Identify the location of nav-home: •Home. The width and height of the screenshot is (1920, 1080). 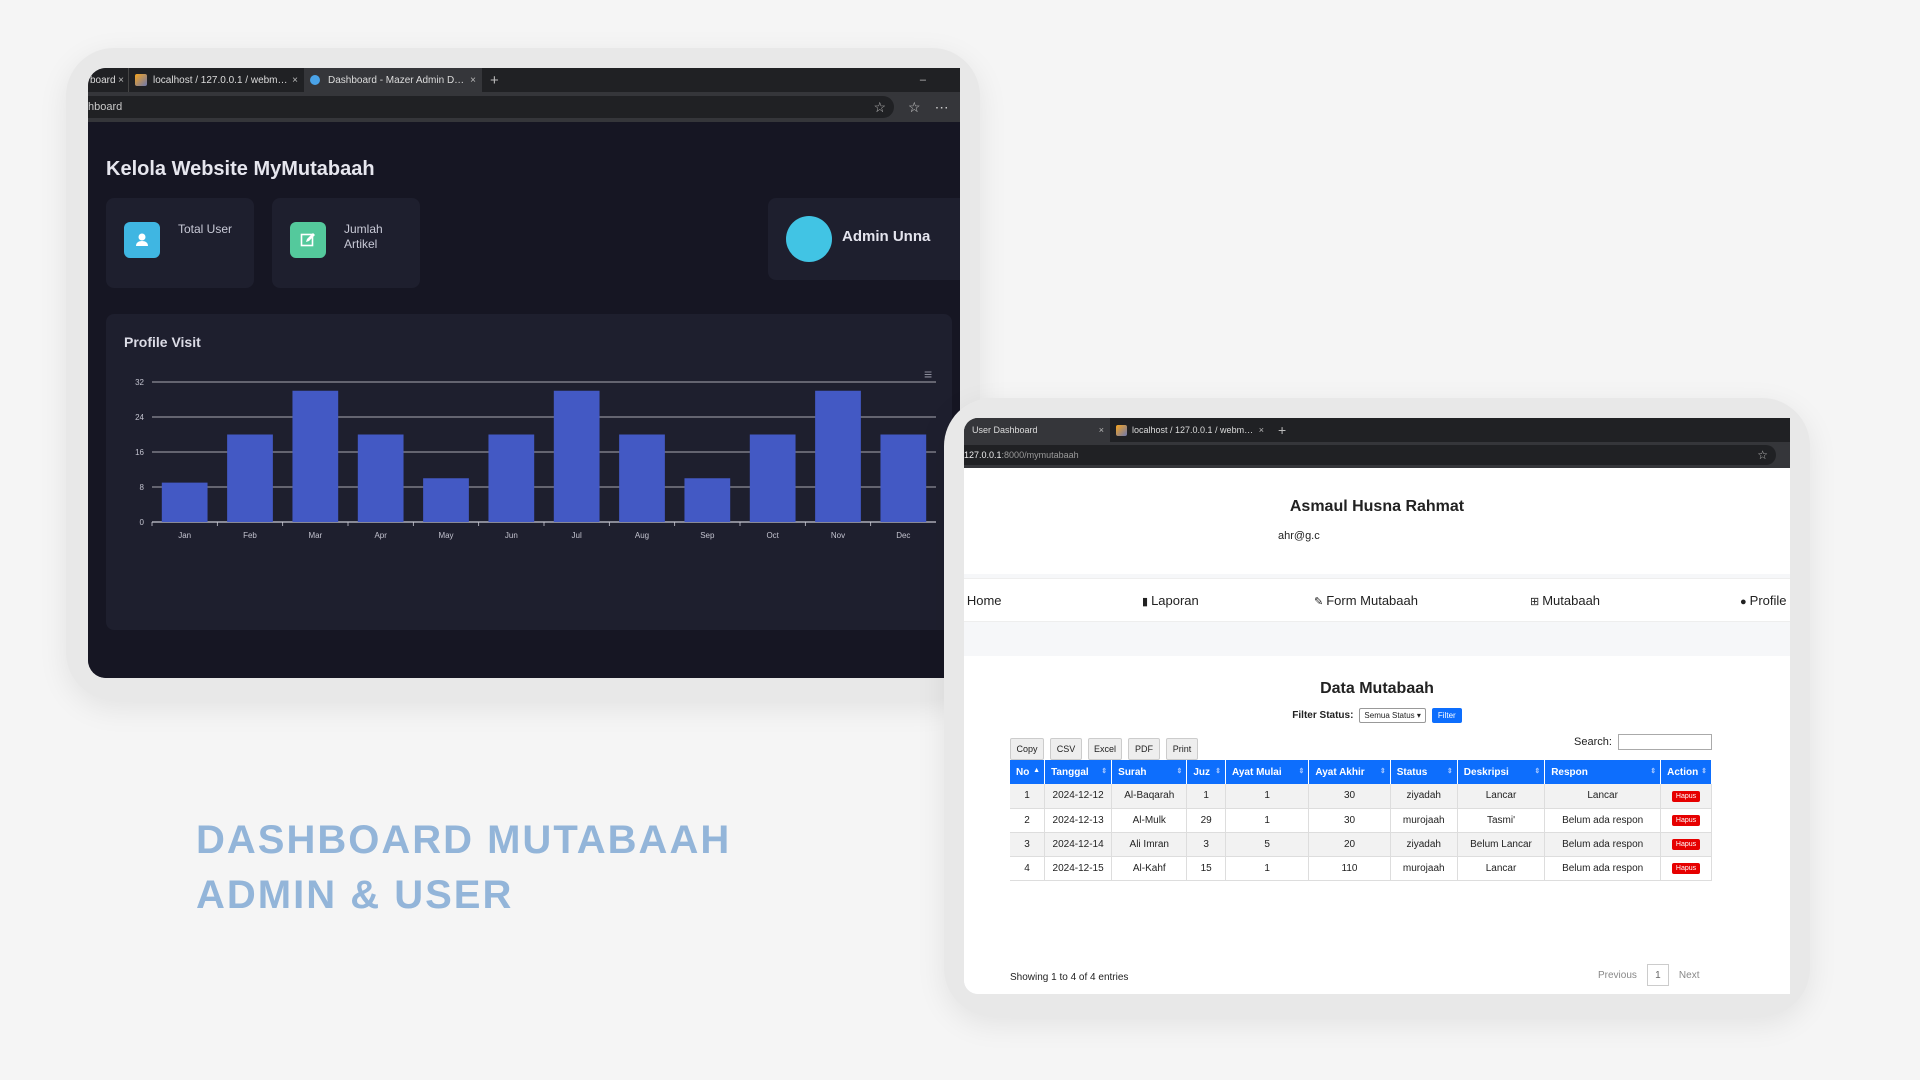
(983, 600).